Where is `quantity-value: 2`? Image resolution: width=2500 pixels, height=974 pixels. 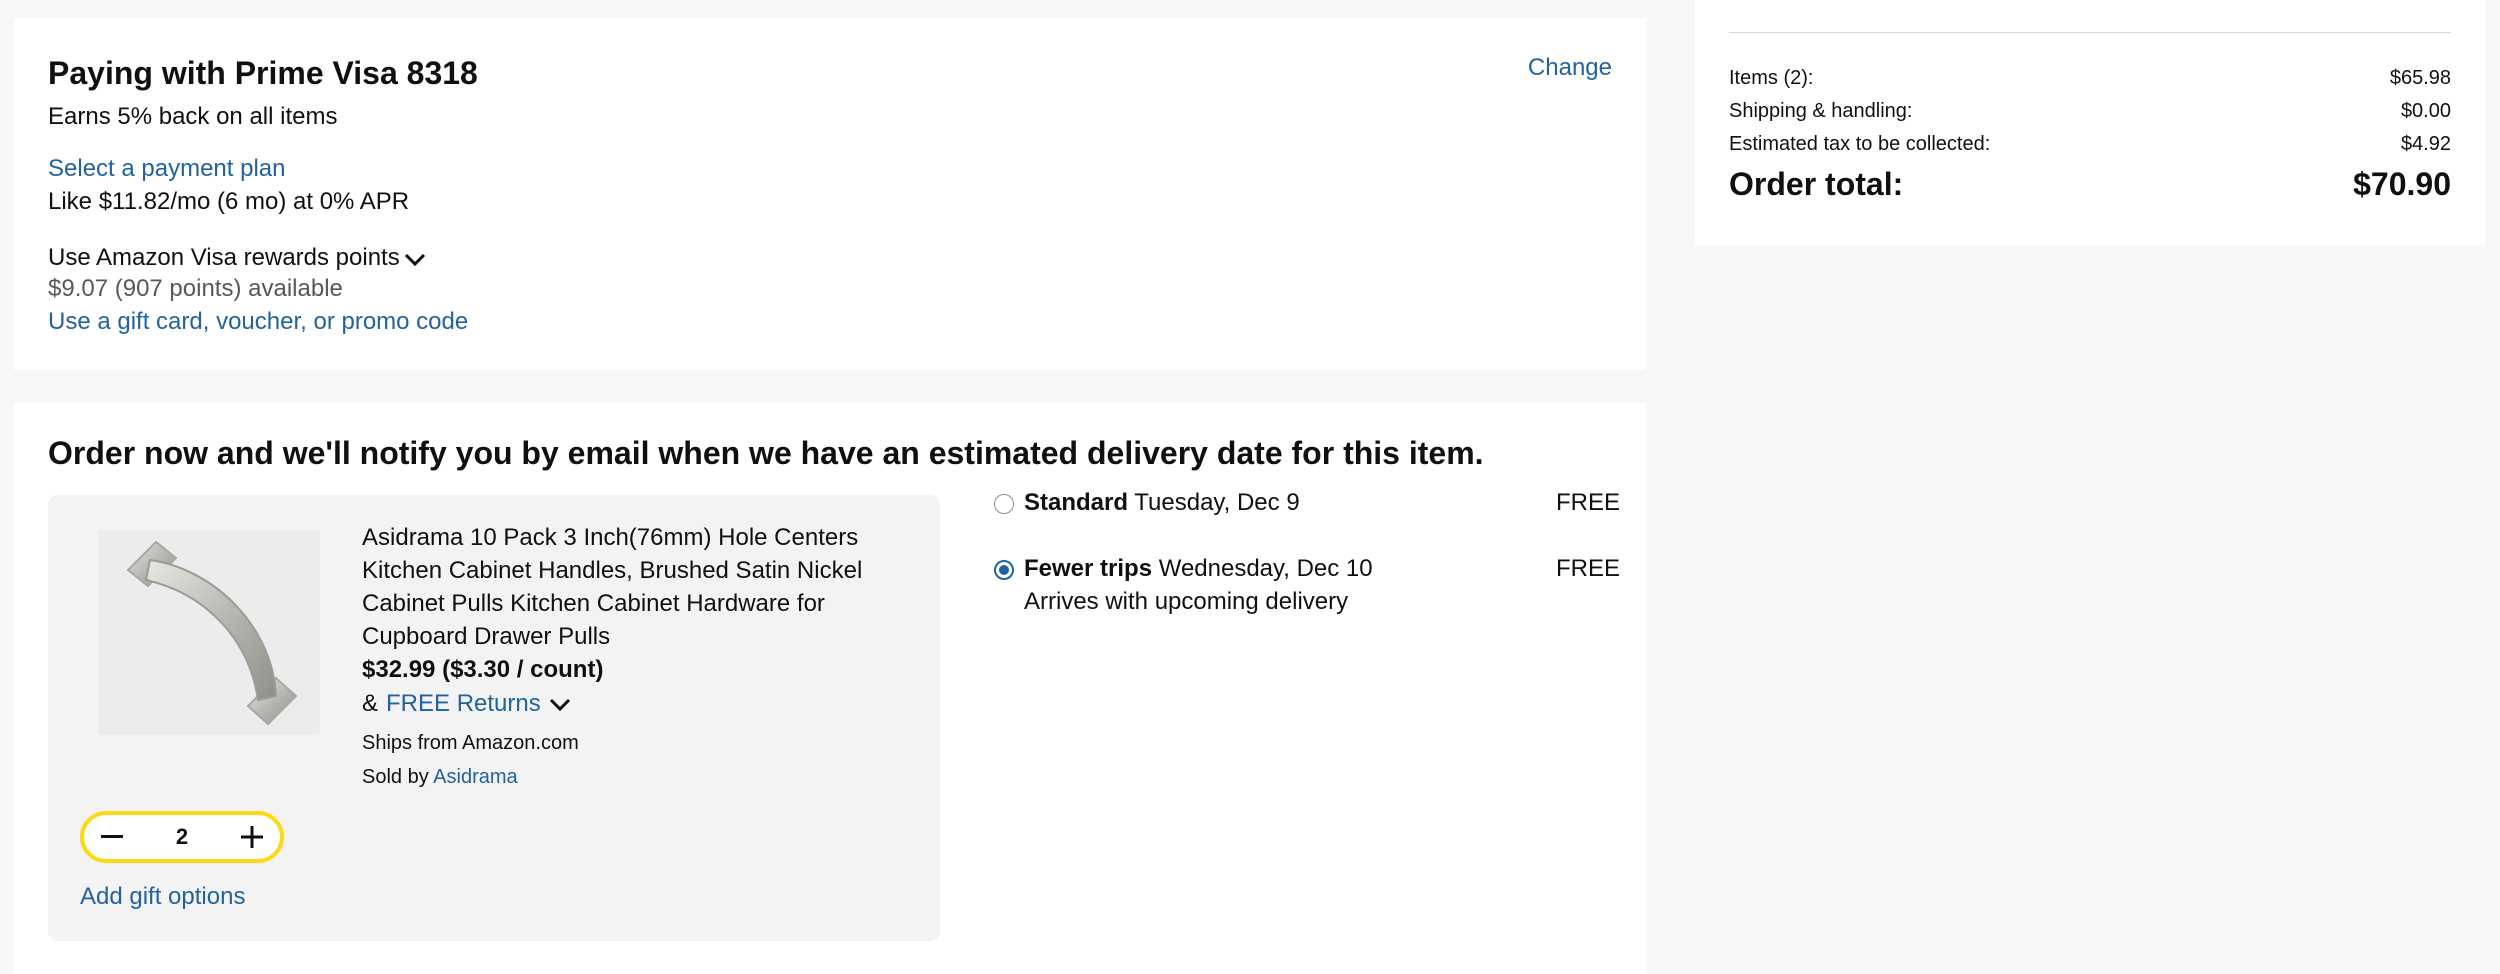
quantity-value: 2 is located at coordinates (182, 836).